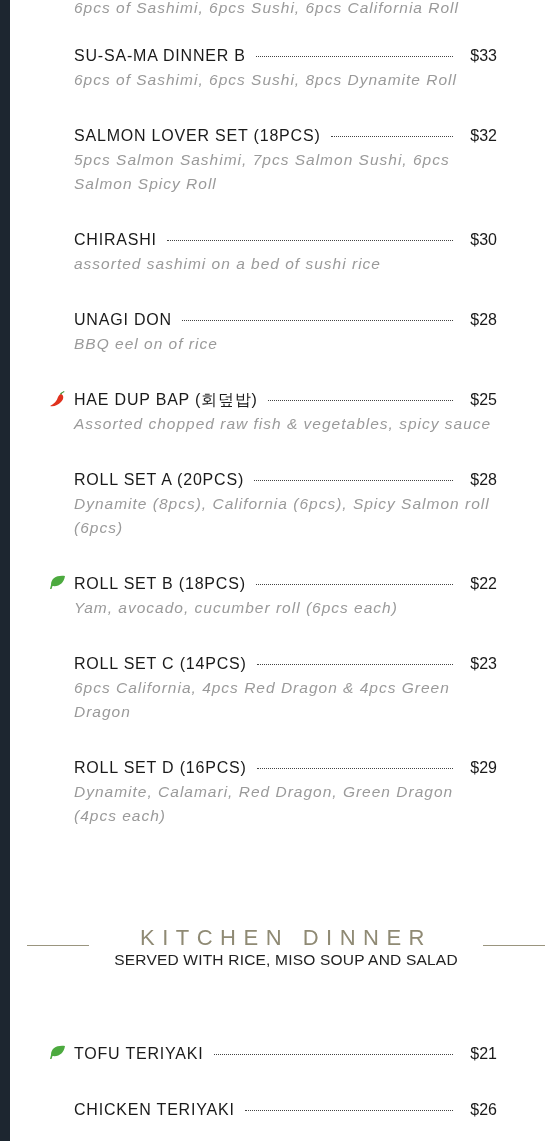 This screenshot has width=545, height=1141. Describe the element at coordinates (483, 56) in the screenshot. I see `dish-price: $33` at that location.